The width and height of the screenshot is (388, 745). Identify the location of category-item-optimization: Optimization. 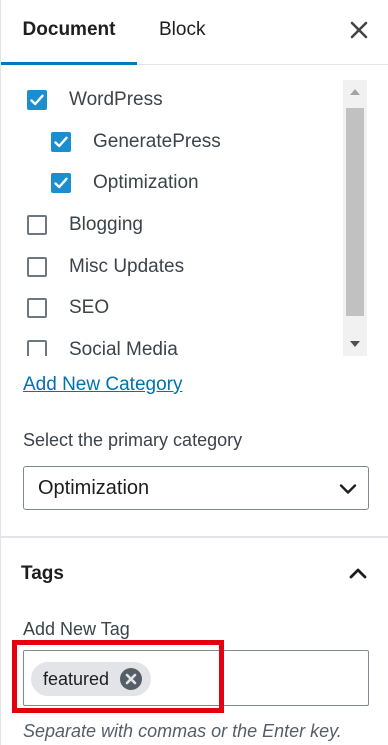
(125, 183).